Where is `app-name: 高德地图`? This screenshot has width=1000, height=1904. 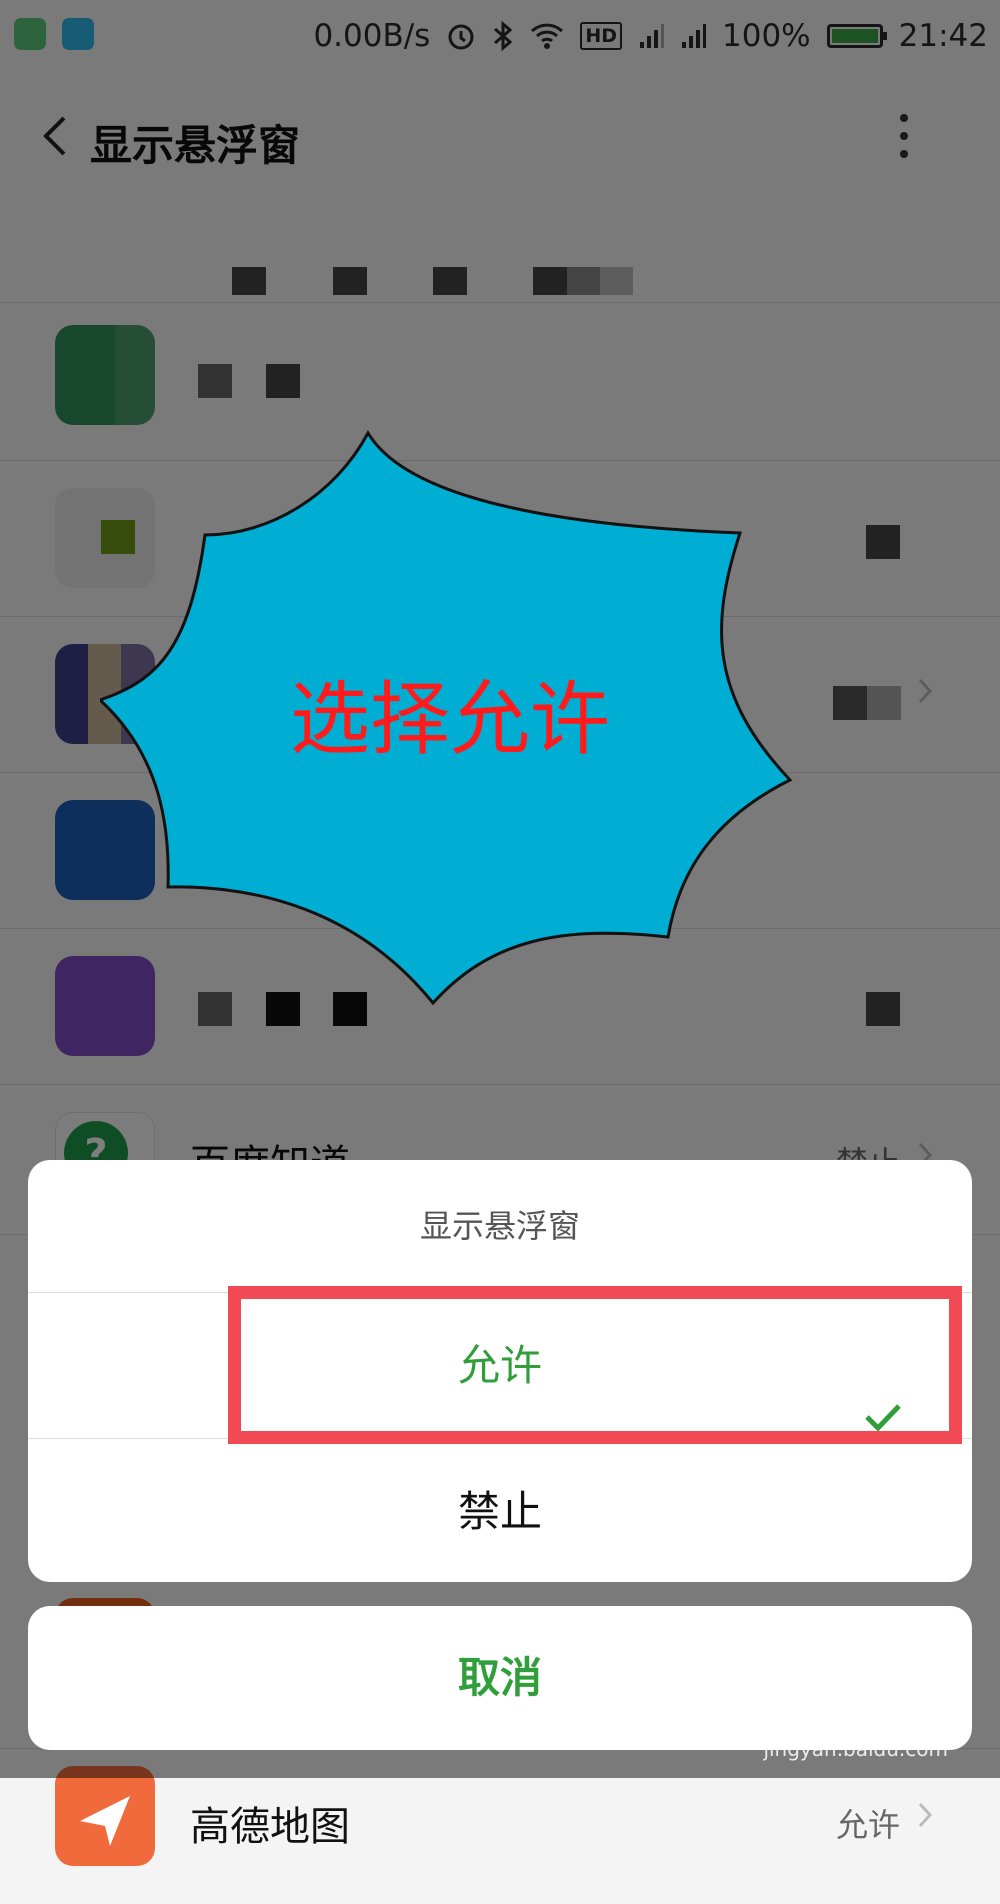
app-name: 高德地图 is located at coordinates (270, 1827).